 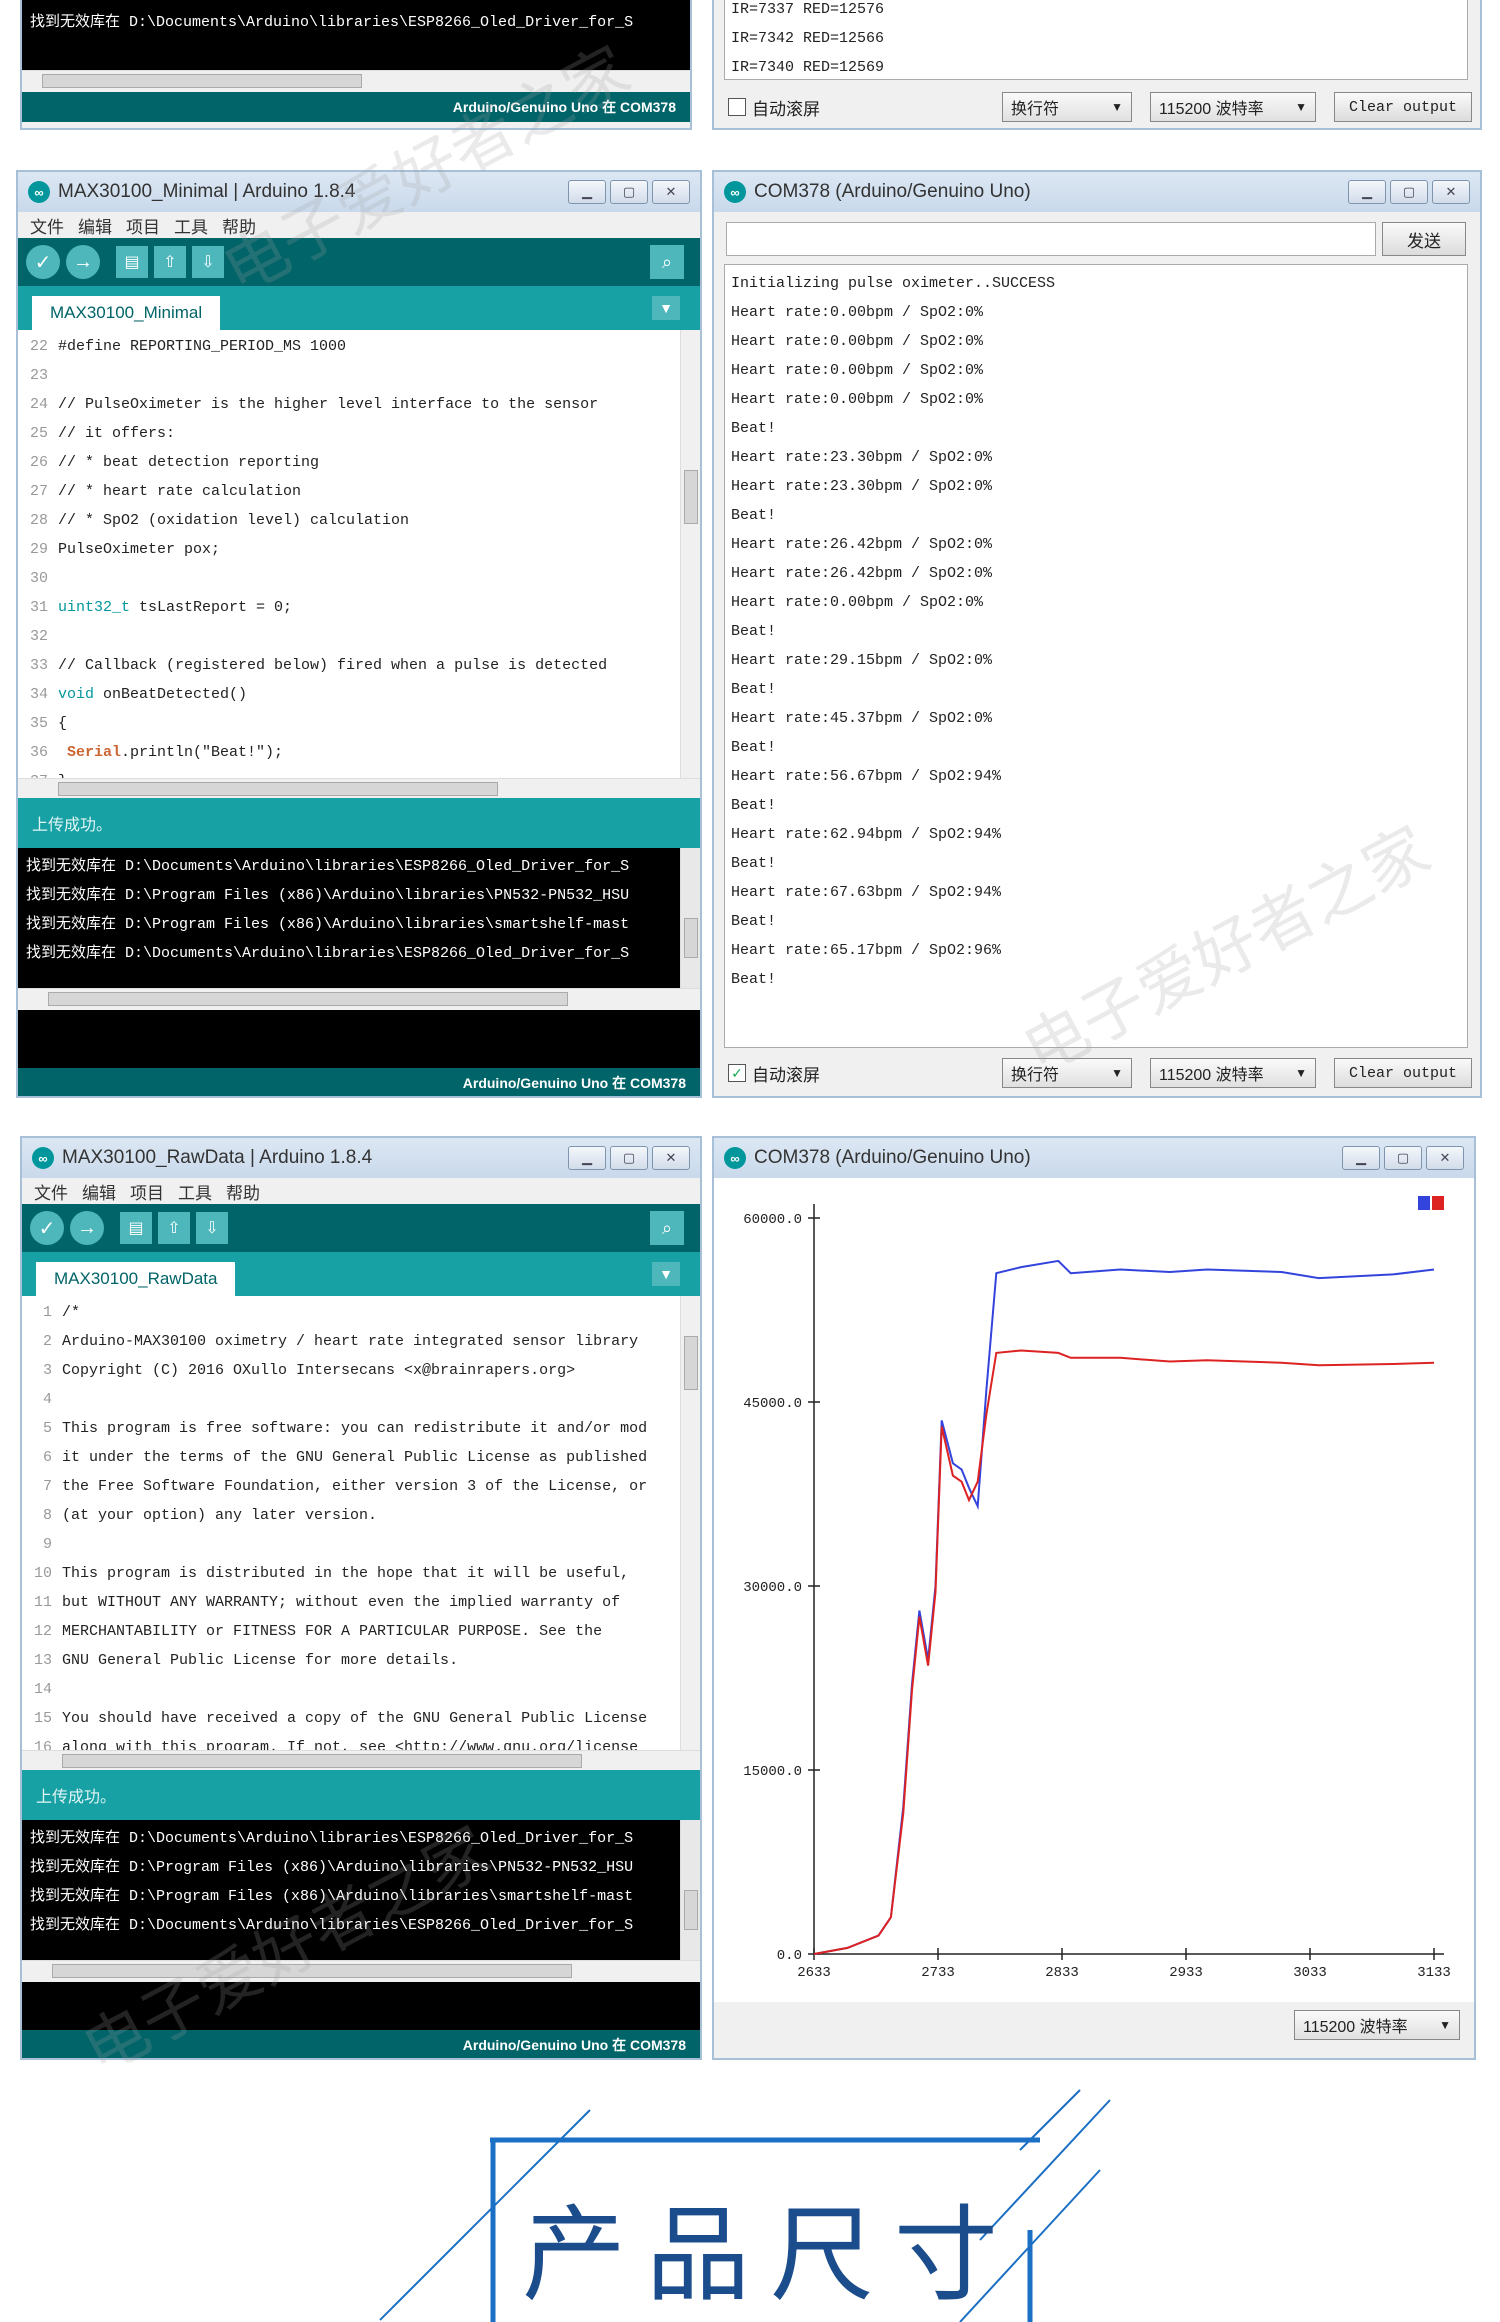 What do you see at coordinates (1424, 239) in the screenshot?
I see `send-button: 发送` at bounding box center [1424, 239].